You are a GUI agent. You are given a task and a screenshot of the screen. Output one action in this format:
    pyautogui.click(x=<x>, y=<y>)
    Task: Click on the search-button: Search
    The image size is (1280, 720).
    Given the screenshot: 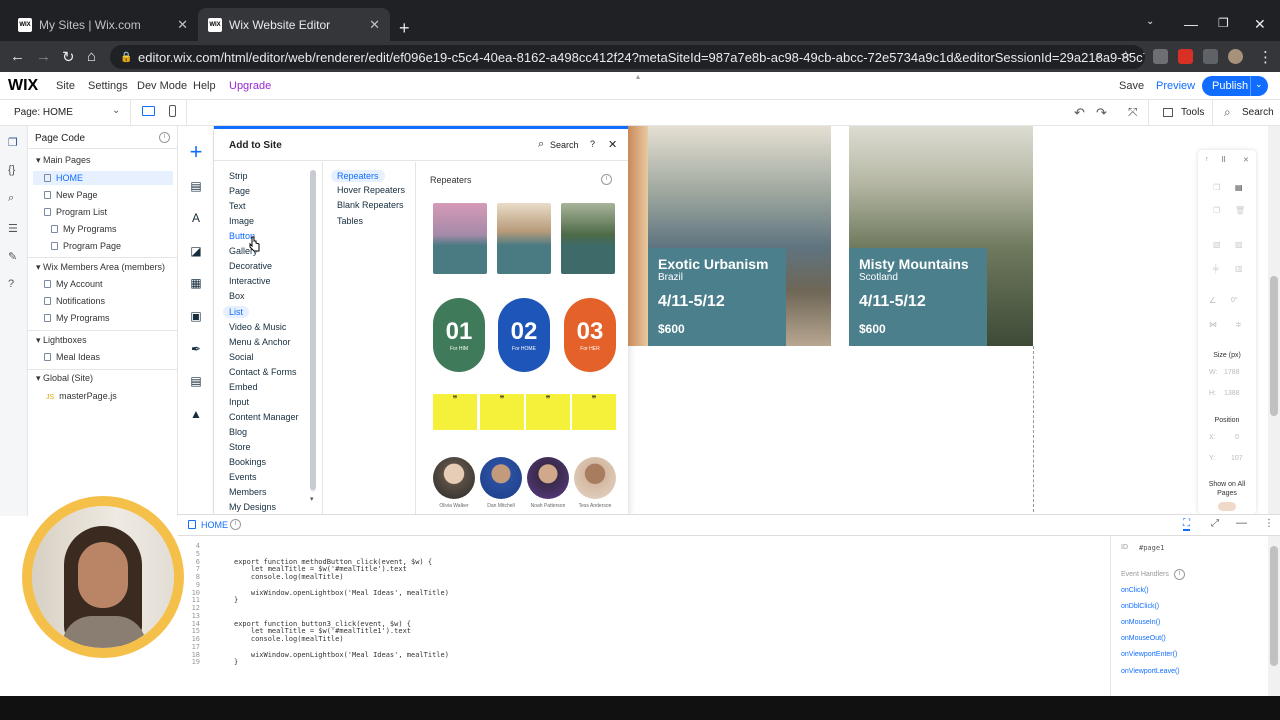 What is the action you would take?
    pyautogui.click(x=1258, y=112)
    